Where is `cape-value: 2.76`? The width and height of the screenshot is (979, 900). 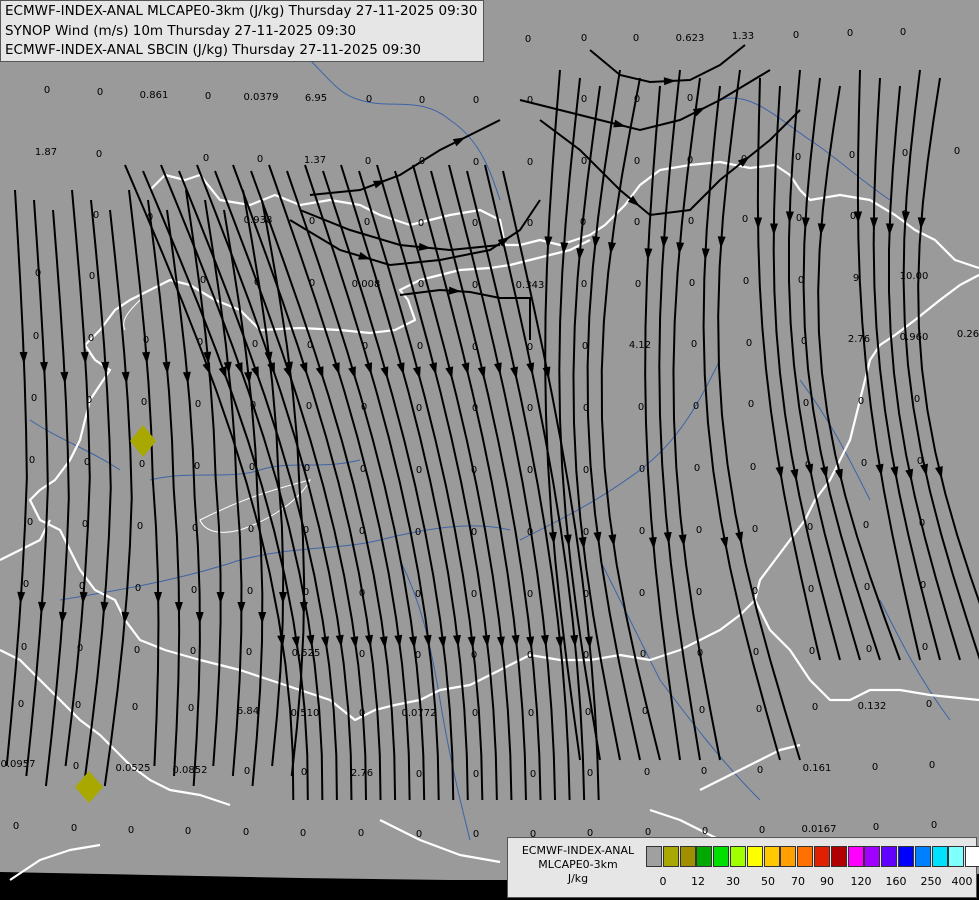
cape-value: 2.76 is located at coordinates (362, 773).